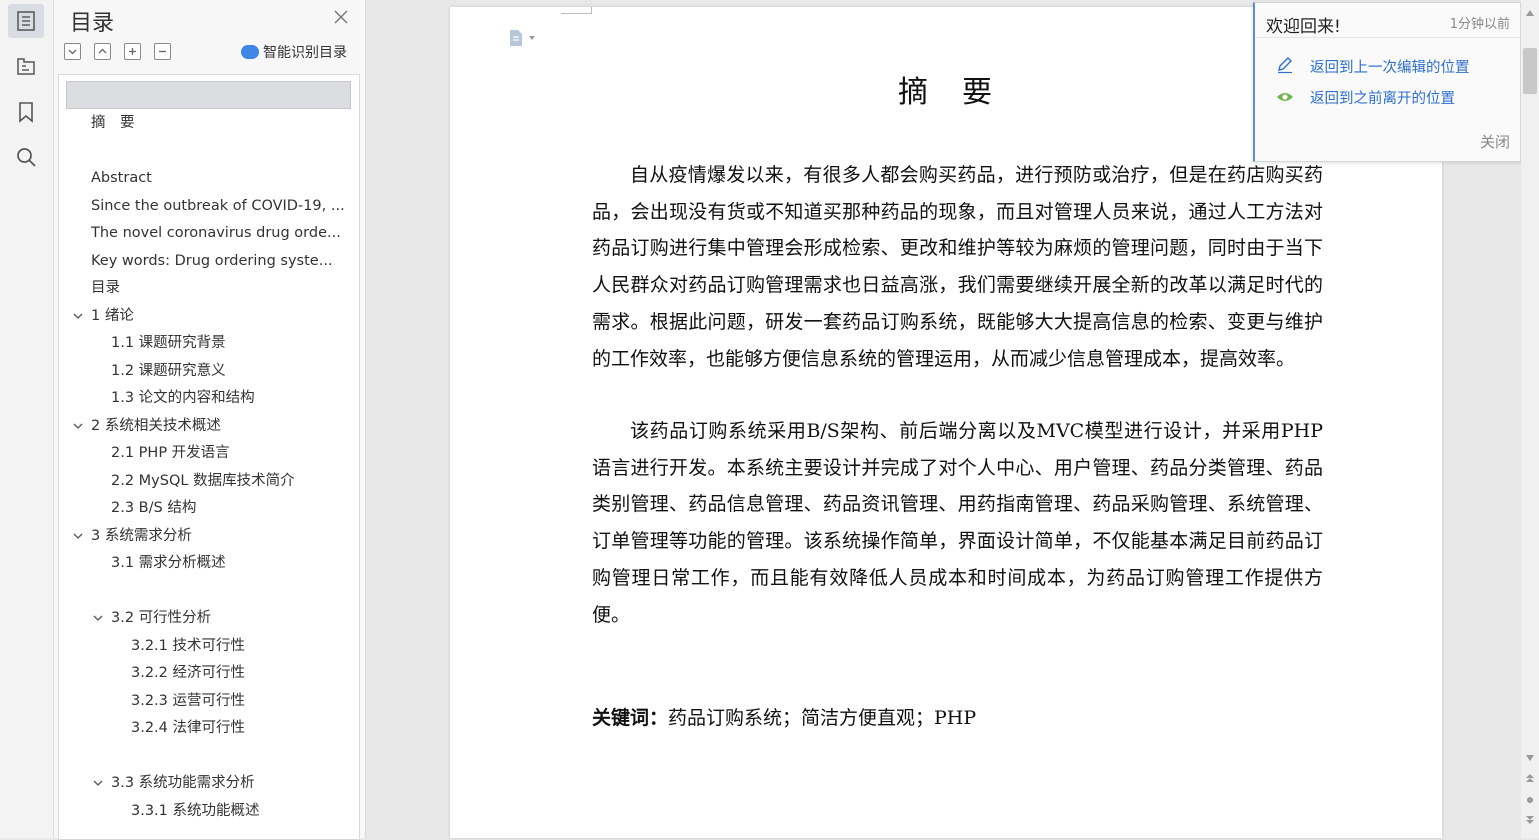  What do you see at coordinates (112, 316) in the screenshot?
I see `toc-item: 1 绪论` at bounding box center [112, 316].